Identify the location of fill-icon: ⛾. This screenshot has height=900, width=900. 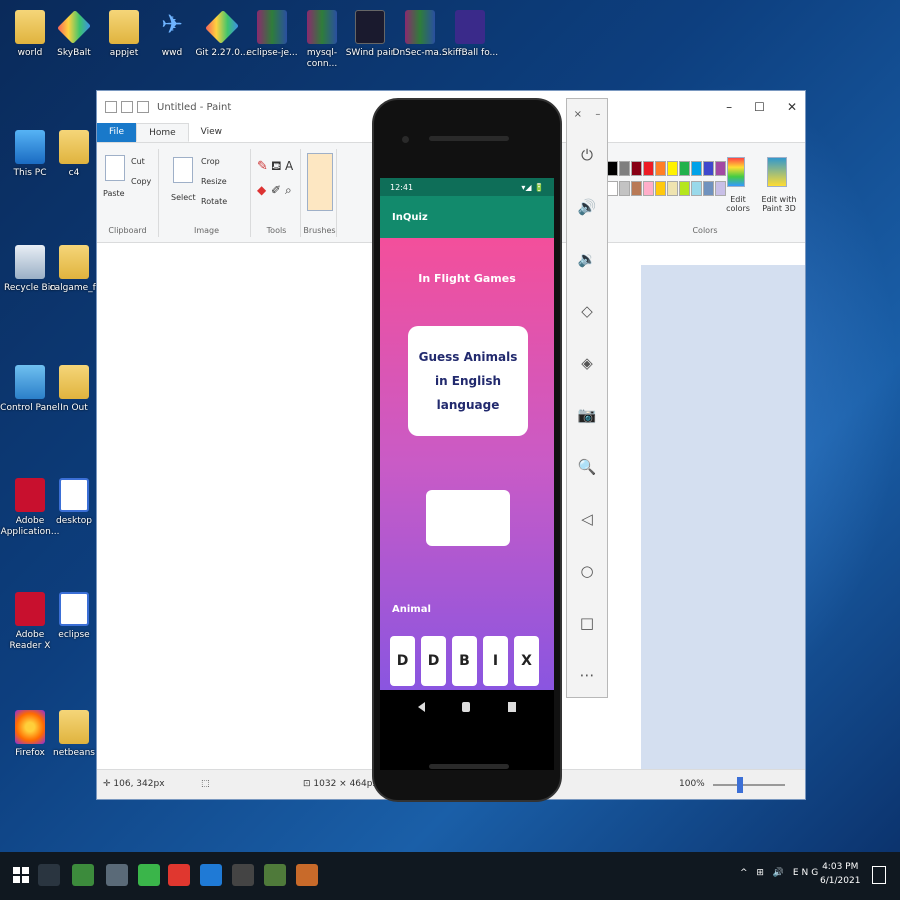
(276, 167).